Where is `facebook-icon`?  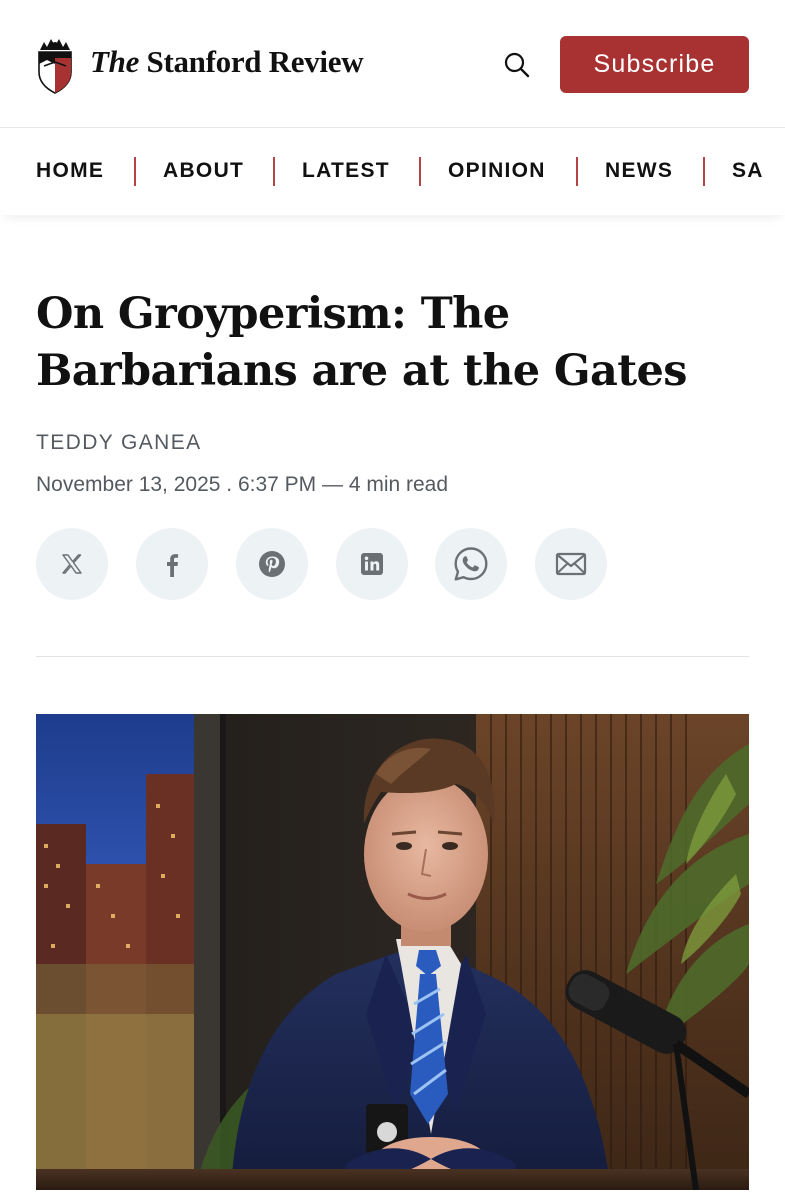
facebook-icon is located at coordinates (173, 565).